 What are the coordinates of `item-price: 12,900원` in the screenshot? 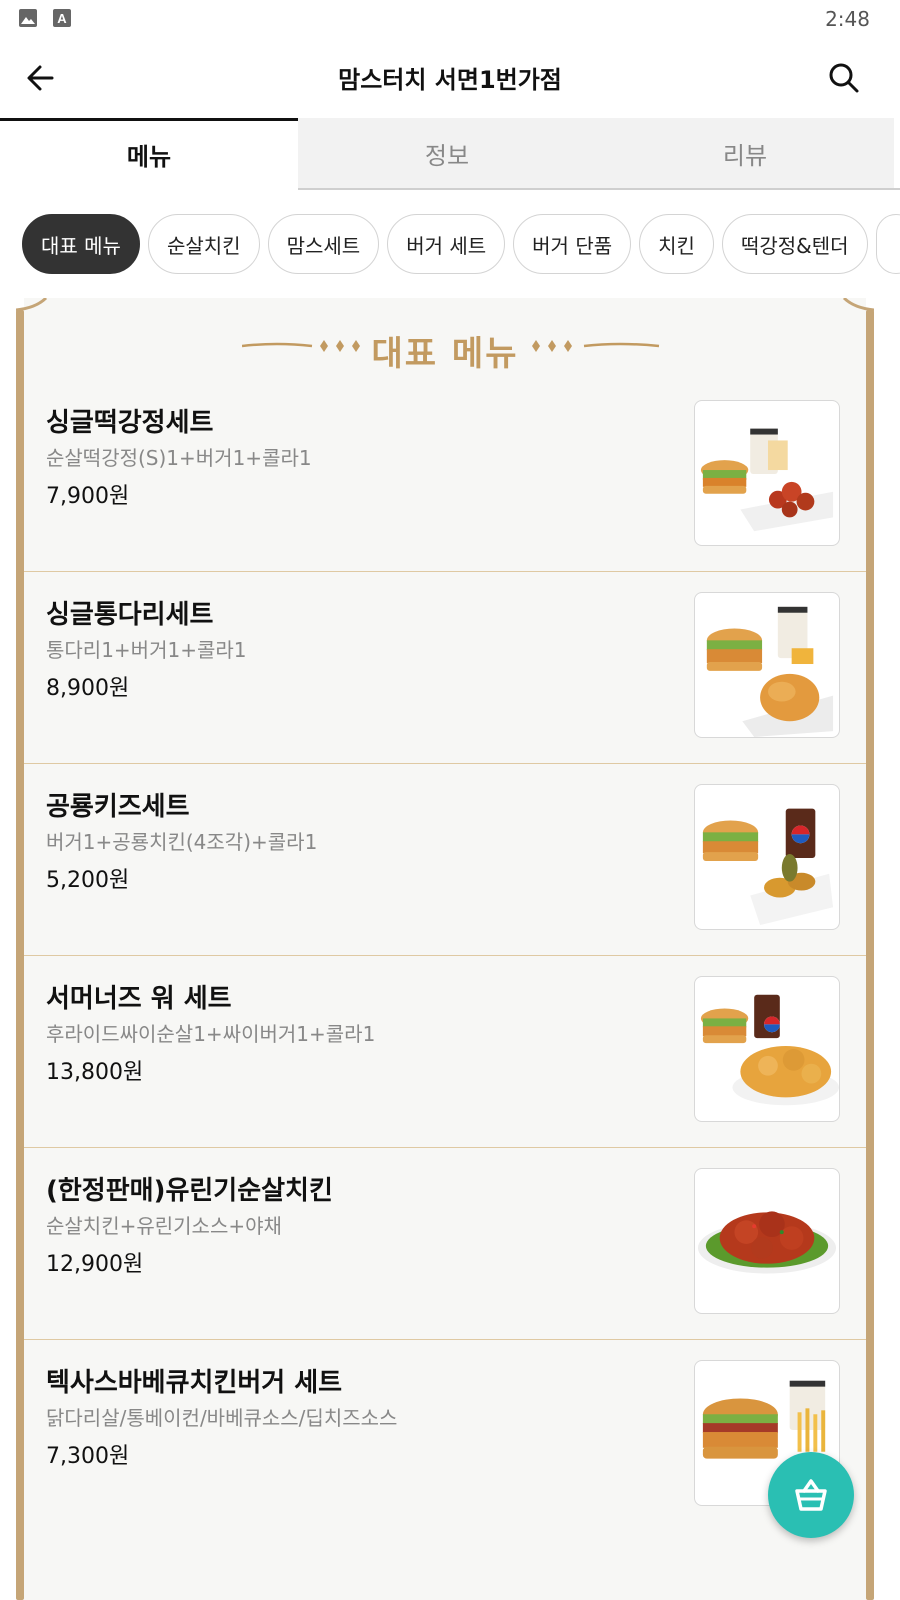 It's located at (95, 1264).